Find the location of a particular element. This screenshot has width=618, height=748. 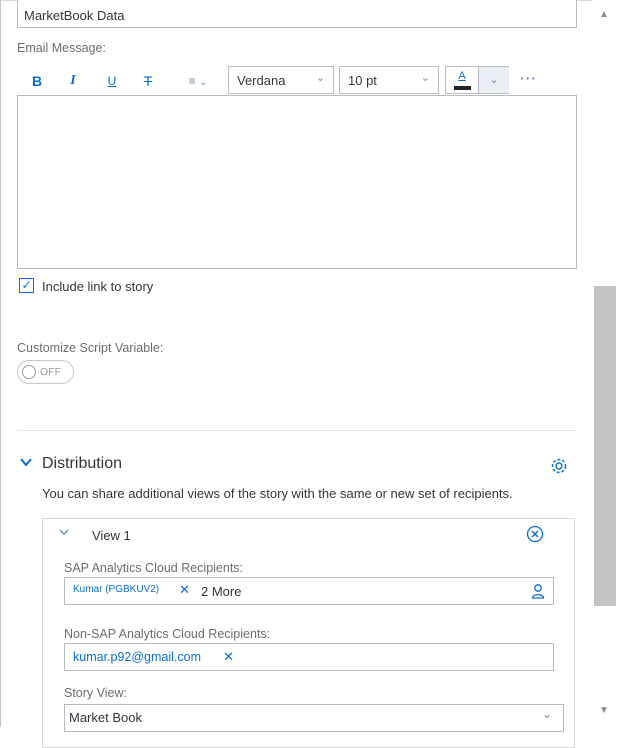

sac-recipients-input: Kumar (PGBKUV2) ✕ 2 More is located at coordinates (309, 591).